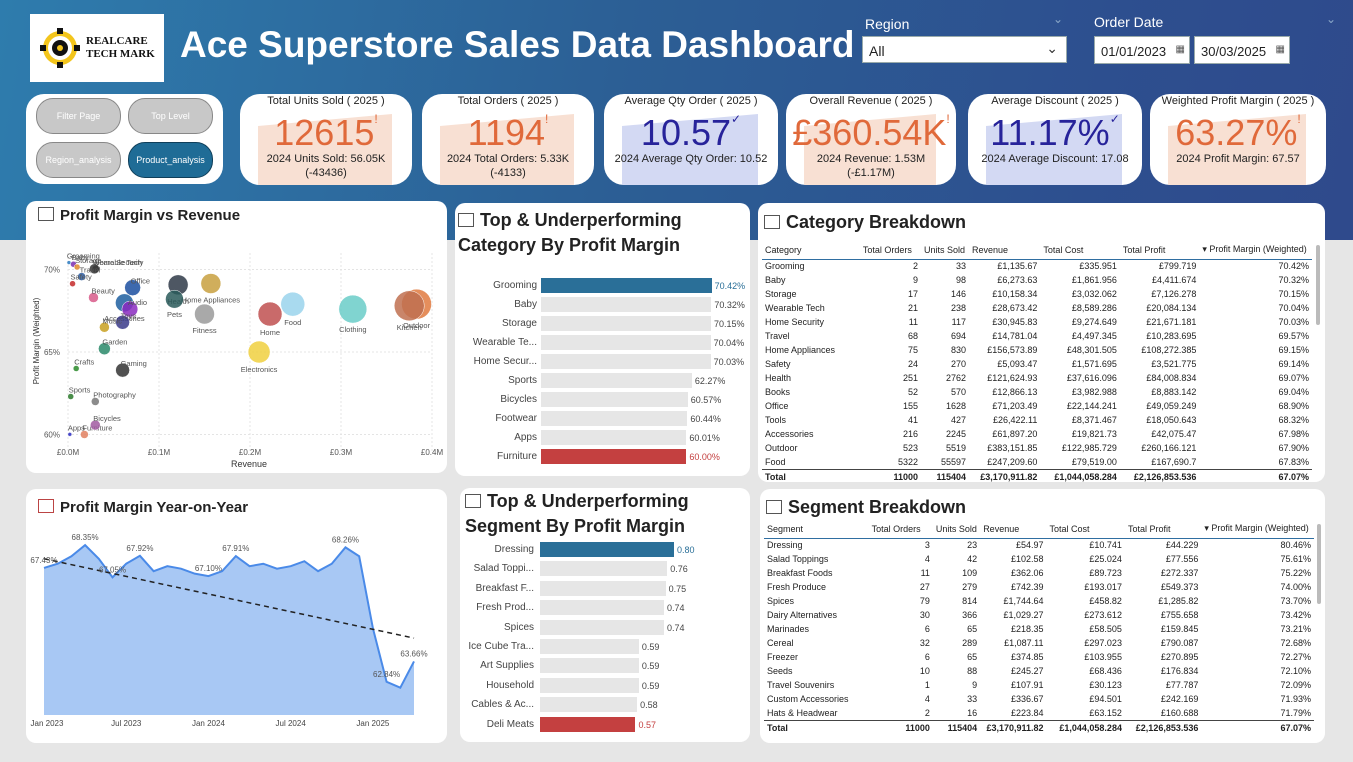 The width and height of the screenshot is (1353, 762). Describe the element at coordinates (811, 250) in the screenshot. I see `column-header: Category` at that location.